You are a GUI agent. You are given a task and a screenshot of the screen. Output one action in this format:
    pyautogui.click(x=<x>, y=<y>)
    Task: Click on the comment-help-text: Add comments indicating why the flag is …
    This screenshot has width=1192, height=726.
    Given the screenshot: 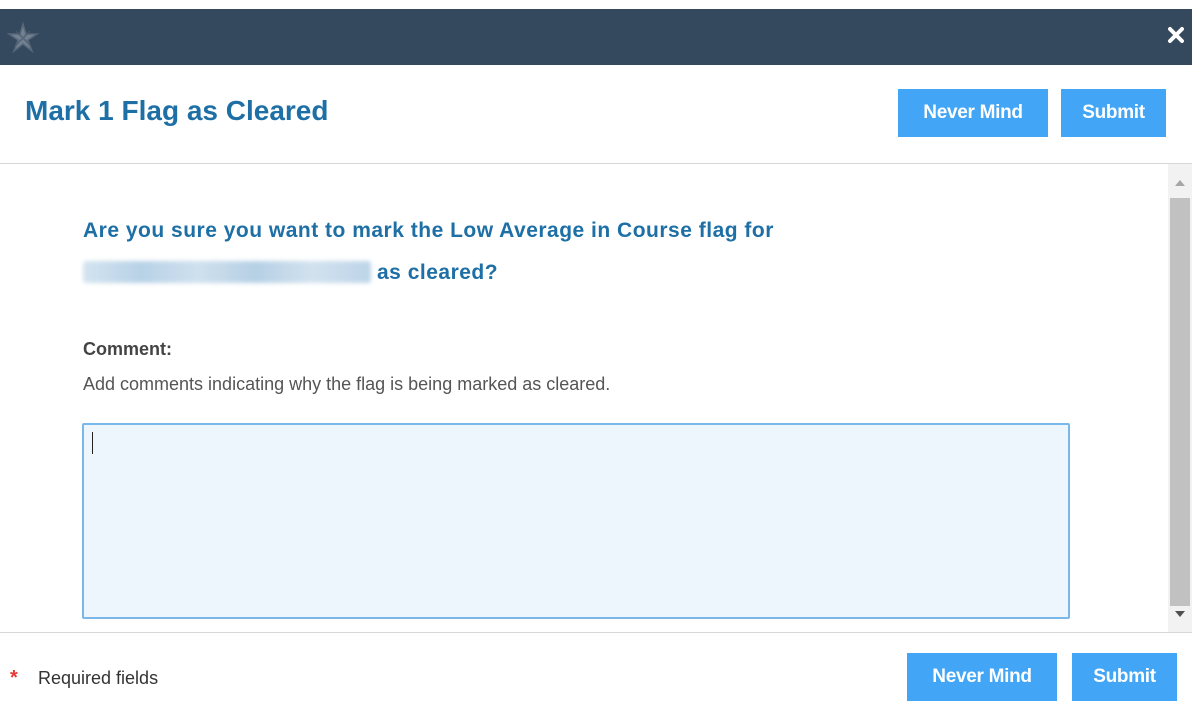 What is the action you would take?
    pyautogui.click(x=347, y=384)
    